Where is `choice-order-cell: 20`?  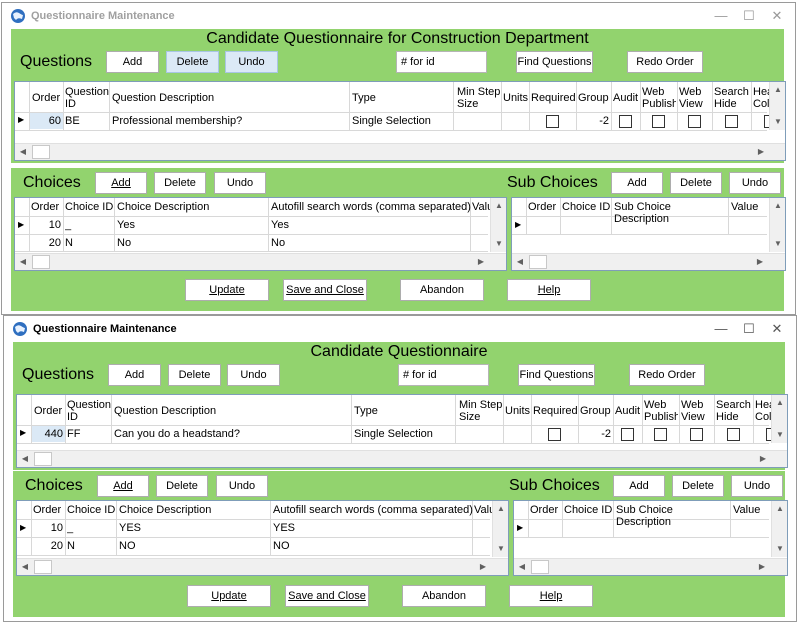
choice-order-cell: 20 is located at coordinates (47, 546).